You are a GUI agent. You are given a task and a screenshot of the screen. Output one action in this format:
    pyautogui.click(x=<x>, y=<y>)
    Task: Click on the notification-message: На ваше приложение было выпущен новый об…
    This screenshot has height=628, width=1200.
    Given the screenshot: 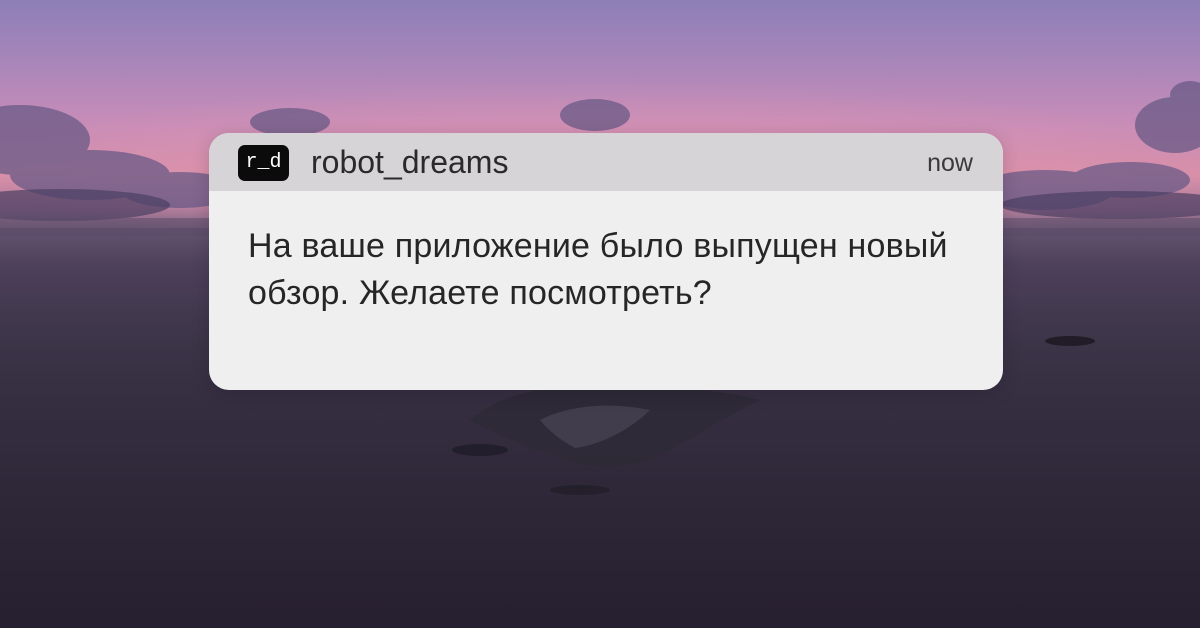 What is the action you would take?
    pyautogui.click(x=598, y=269)
    